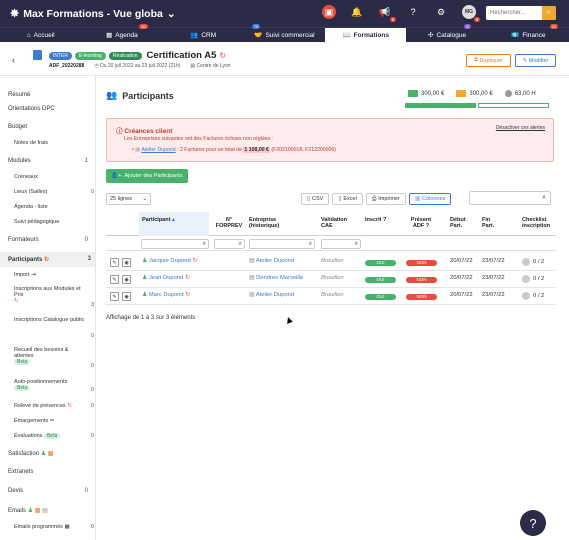 The image size is (569, 540). Describe the element at coordinates (421, 223) in the screenshot. I see `col-present: Présent ADF ?` at that location.